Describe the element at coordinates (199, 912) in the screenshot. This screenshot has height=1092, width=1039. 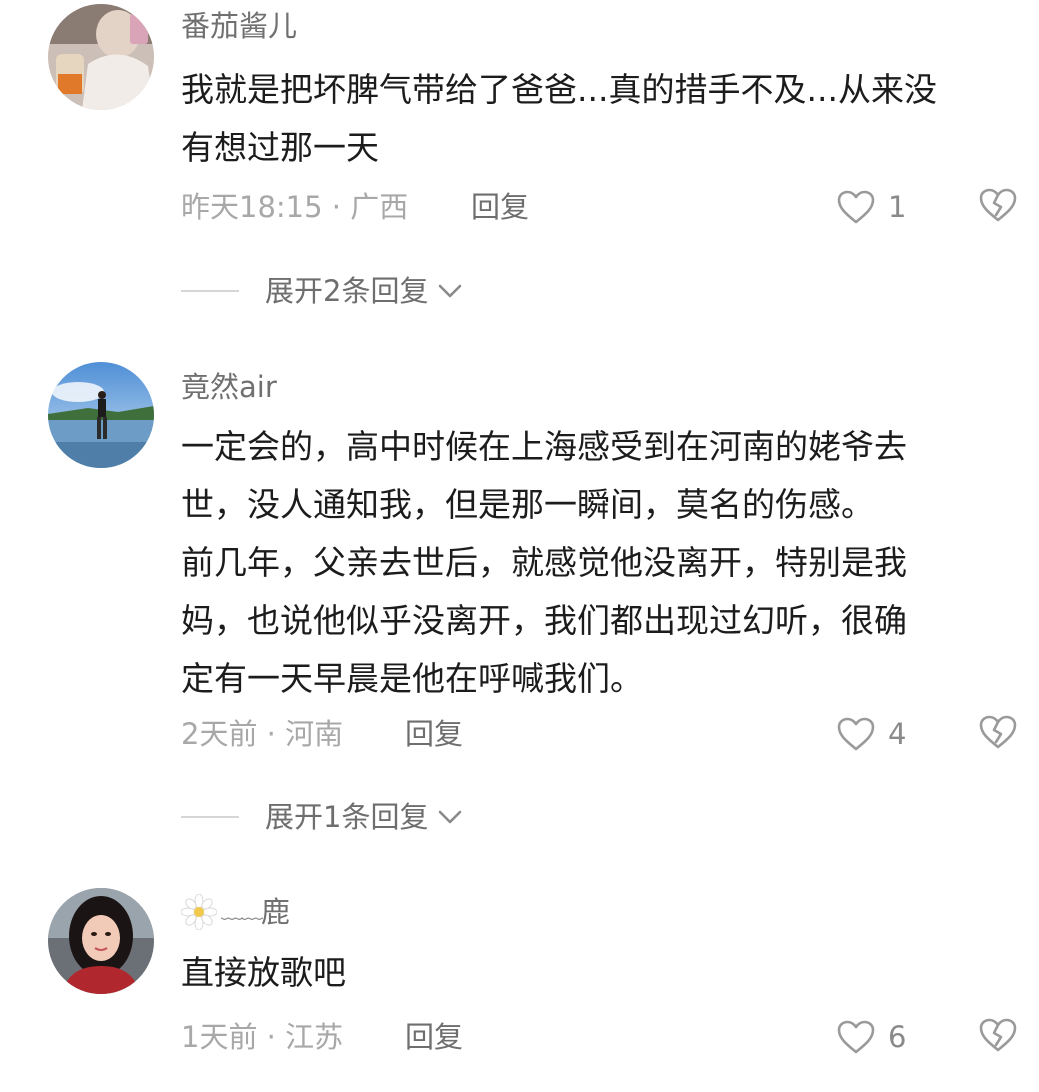
I see `daisy-icon` at that location.